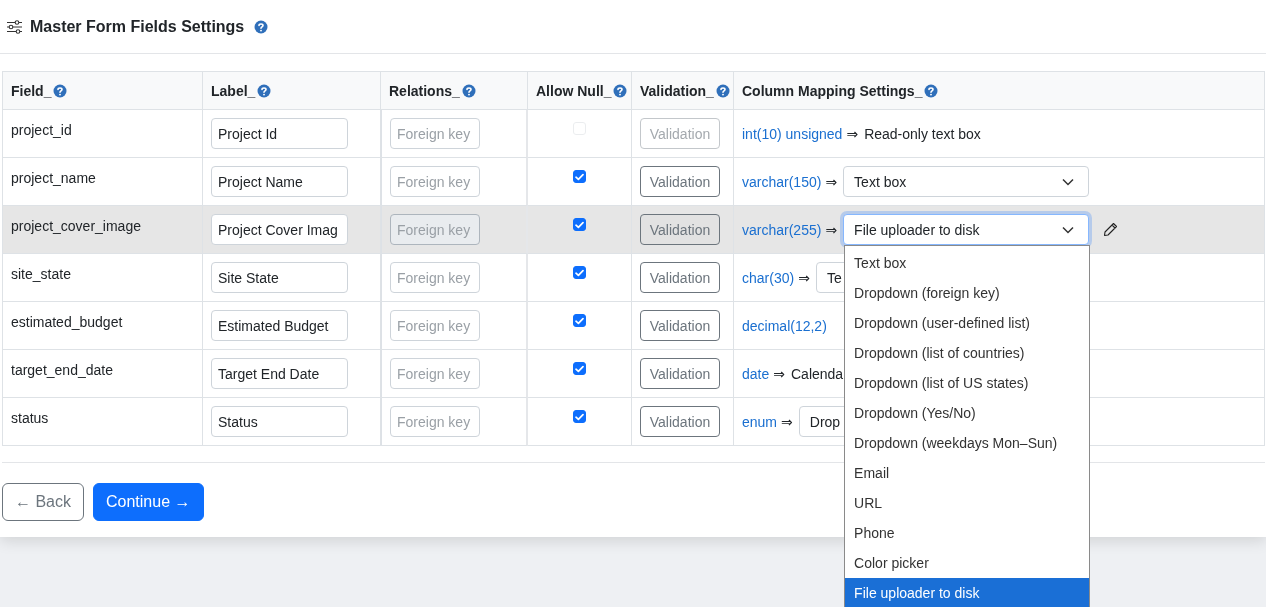  What do you see at coordinates (784, 325) in the screenshot?
I see `column-type: decimal(12,2)` at bounding box center [784, 325].